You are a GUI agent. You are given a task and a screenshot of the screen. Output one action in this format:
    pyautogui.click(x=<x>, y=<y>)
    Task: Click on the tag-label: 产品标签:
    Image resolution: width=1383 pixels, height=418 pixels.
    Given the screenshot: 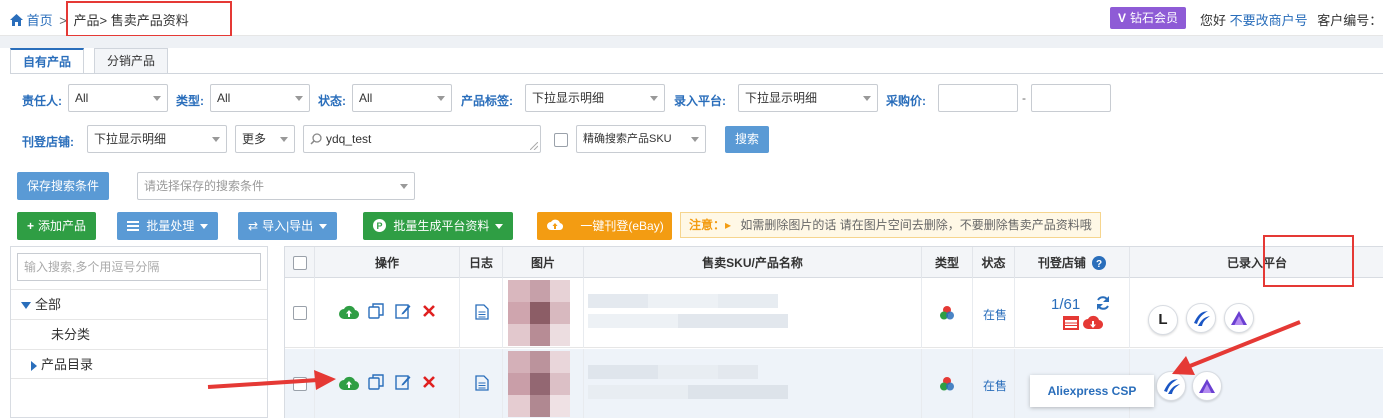 What is the action you would take?
    pyautogui.click(x=487, y=101)
    